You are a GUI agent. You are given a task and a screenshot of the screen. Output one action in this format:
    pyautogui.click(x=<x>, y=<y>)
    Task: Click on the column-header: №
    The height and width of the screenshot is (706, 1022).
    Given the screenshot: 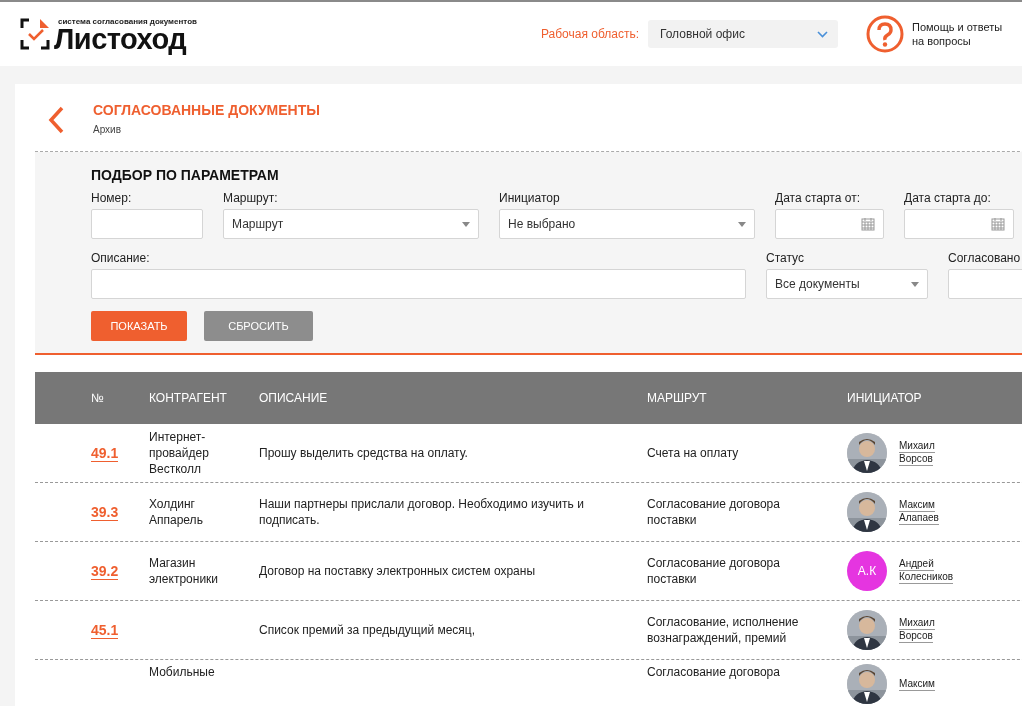 What is the action you would take?
    pyautogui.click(x=92, y=398)
    